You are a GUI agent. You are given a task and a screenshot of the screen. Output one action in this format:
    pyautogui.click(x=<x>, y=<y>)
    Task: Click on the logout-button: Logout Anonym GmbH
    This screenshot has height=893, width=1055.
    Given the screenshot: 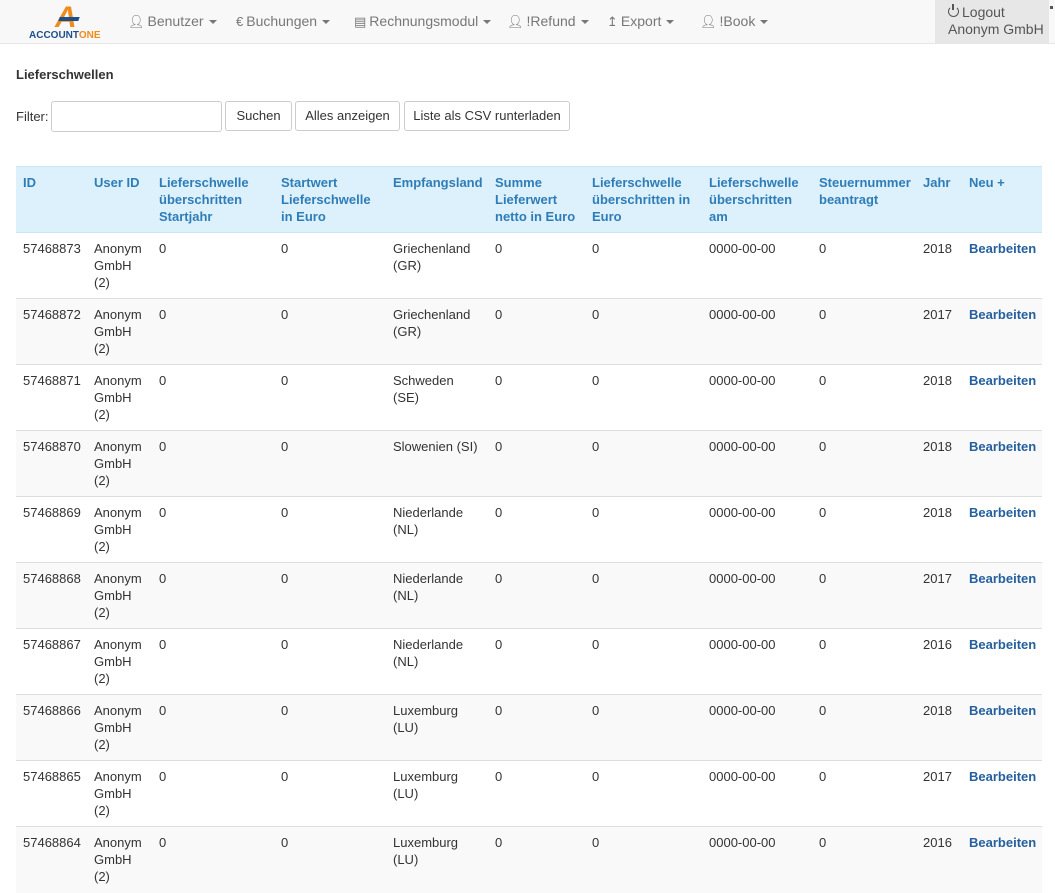 What is the action you would take?
    pyautogui.click(x=992, y=21)
    